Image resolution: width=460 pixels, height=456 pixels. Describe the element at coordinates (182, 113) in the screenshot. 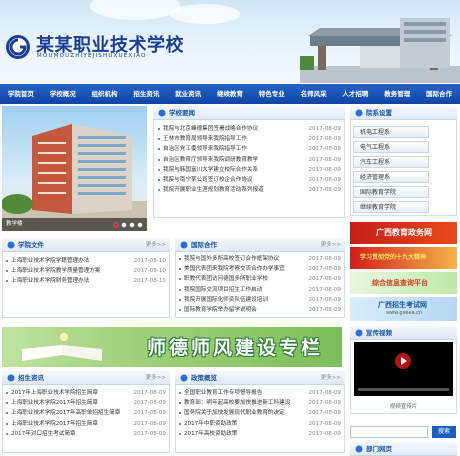

I see `news-title: 学校要闻` at that location.